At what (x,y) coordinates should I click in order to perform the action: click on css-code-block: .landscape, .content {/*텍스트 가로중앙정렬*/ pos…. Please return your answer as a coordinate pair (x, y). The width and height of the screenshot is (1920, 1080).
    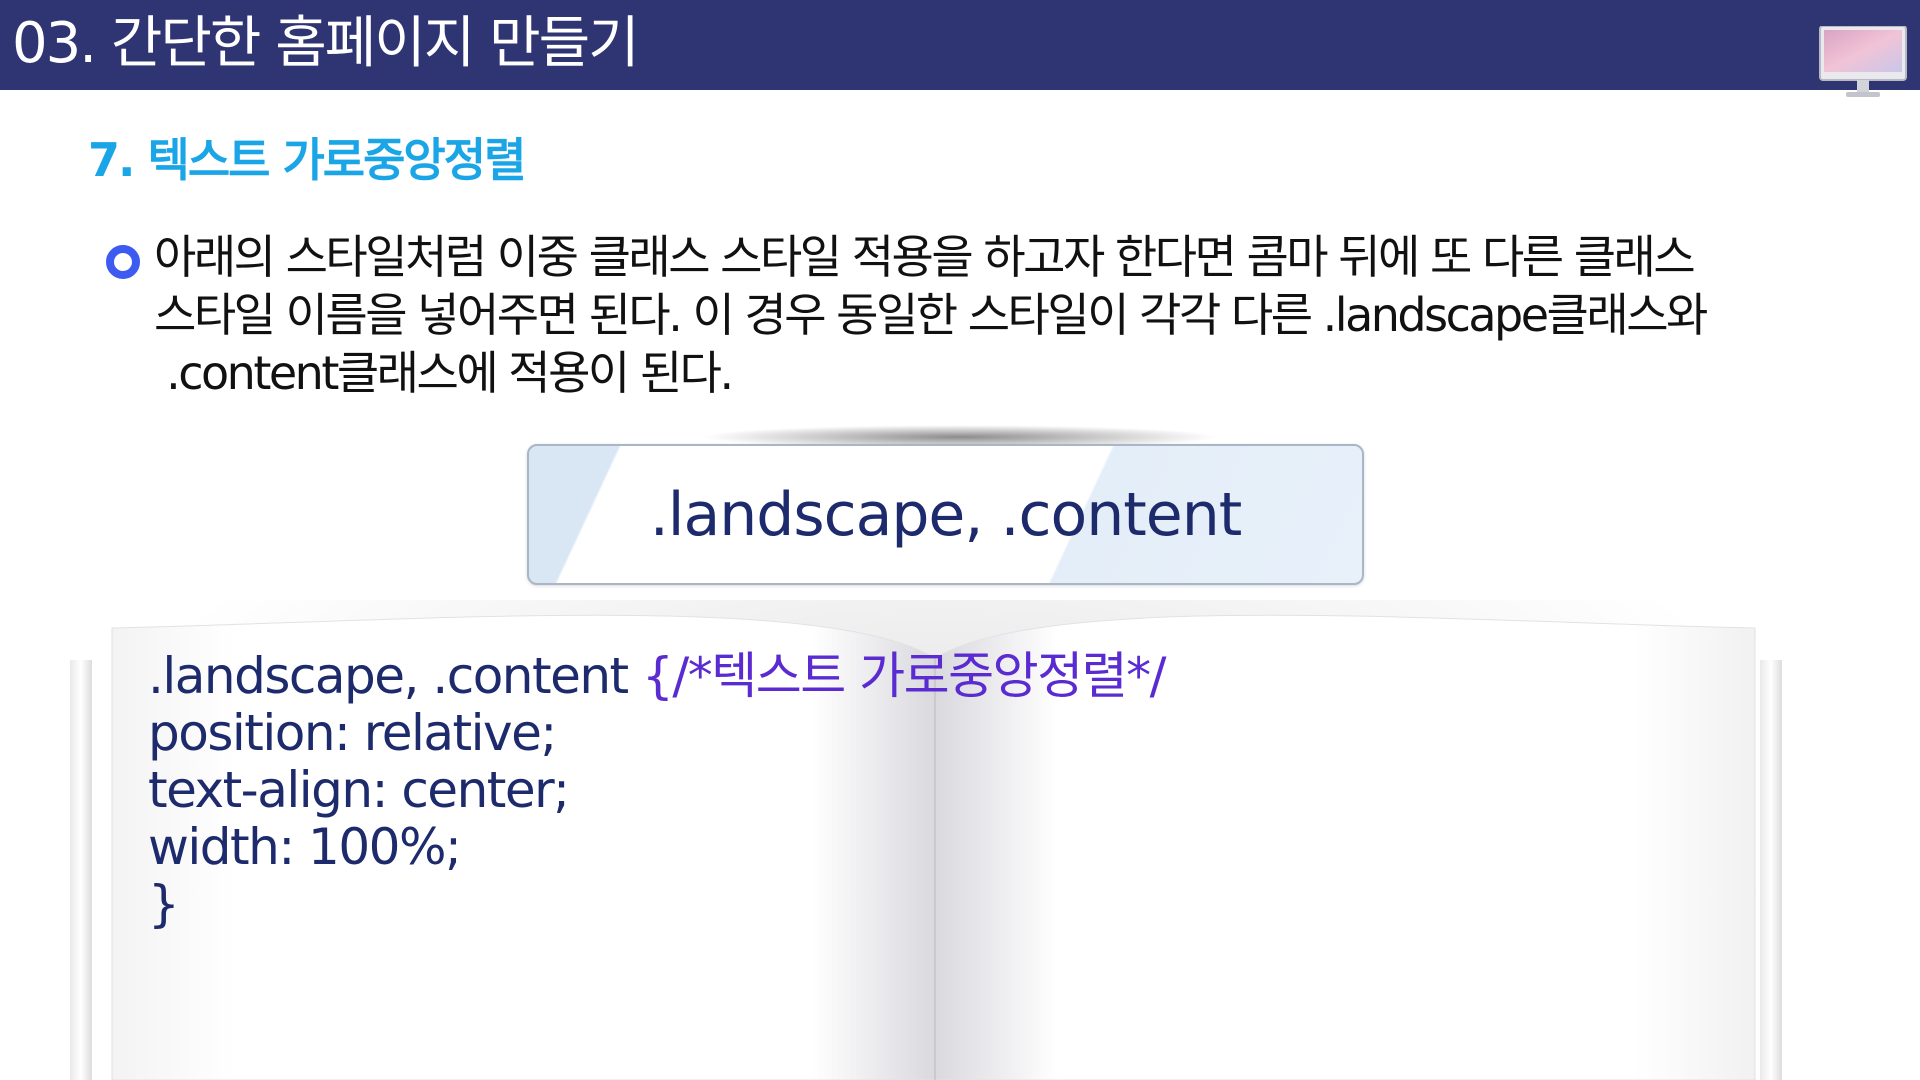
    Looking at the image, I should click on (657, 790).